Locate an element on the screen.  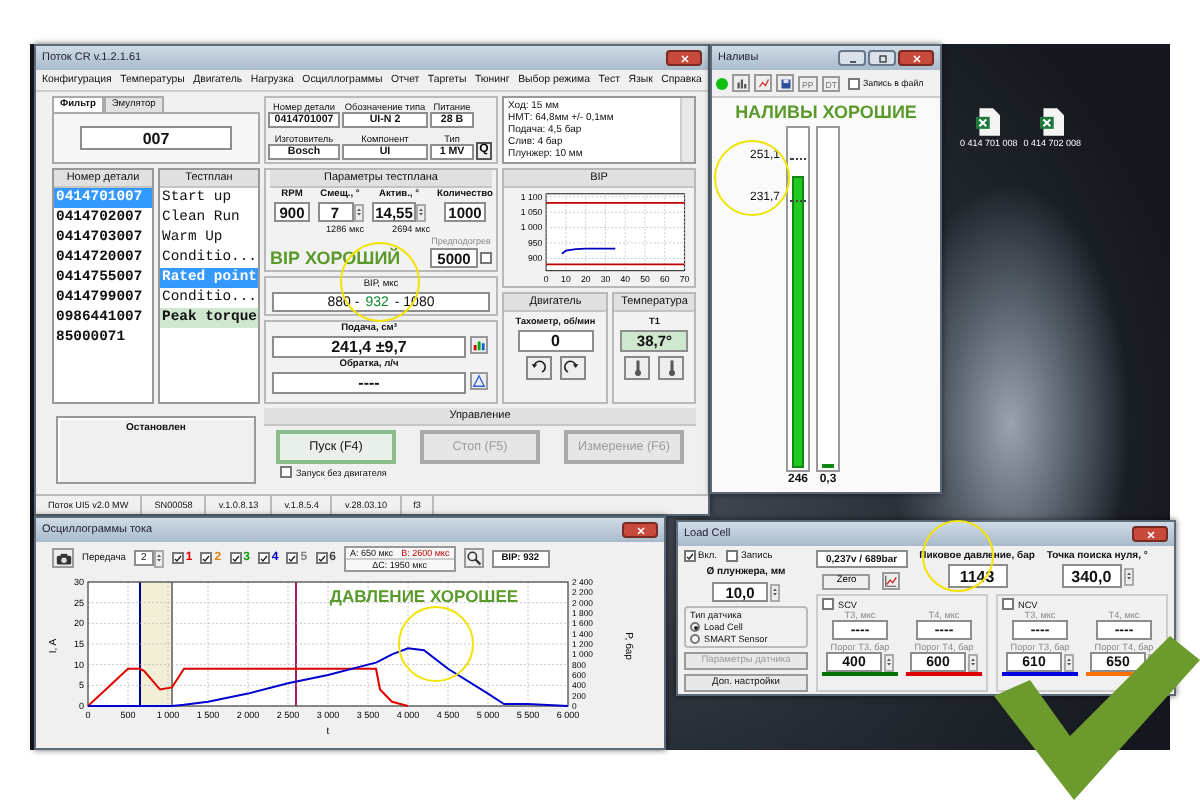
supply-field: 241,4 ±9,7 is located at coordinates (369, 347).